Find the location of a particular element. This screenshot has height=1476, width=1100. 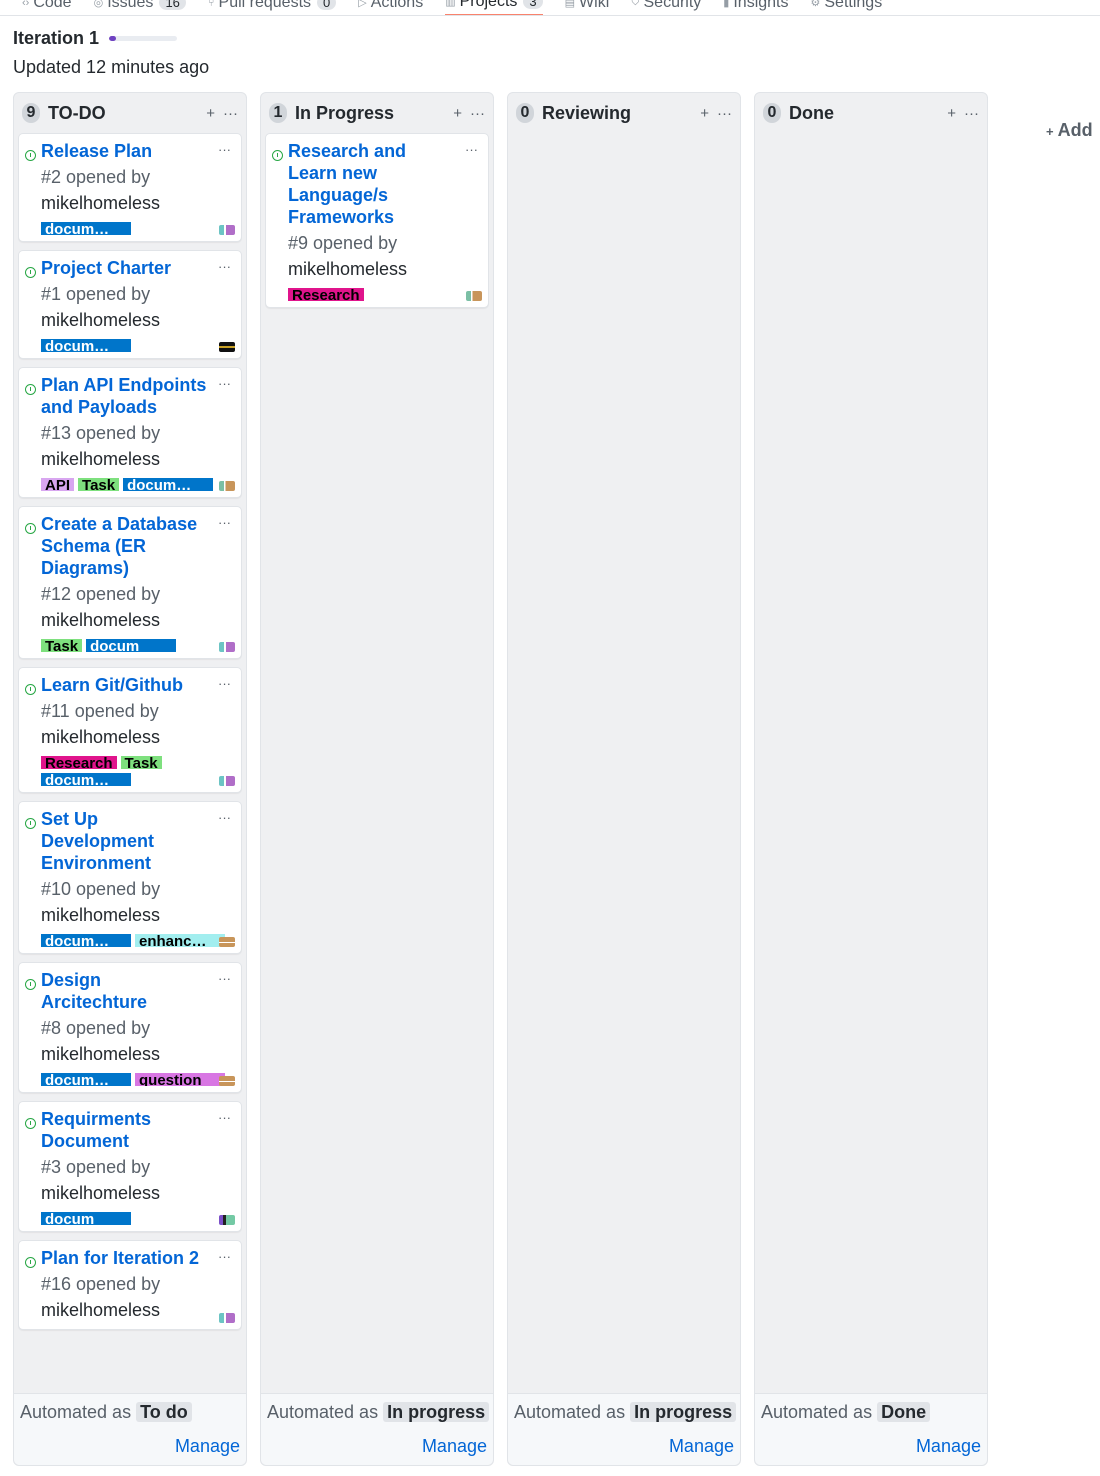

tab-issues: ◎ Issues 16 is located at coordinates (140, 7).